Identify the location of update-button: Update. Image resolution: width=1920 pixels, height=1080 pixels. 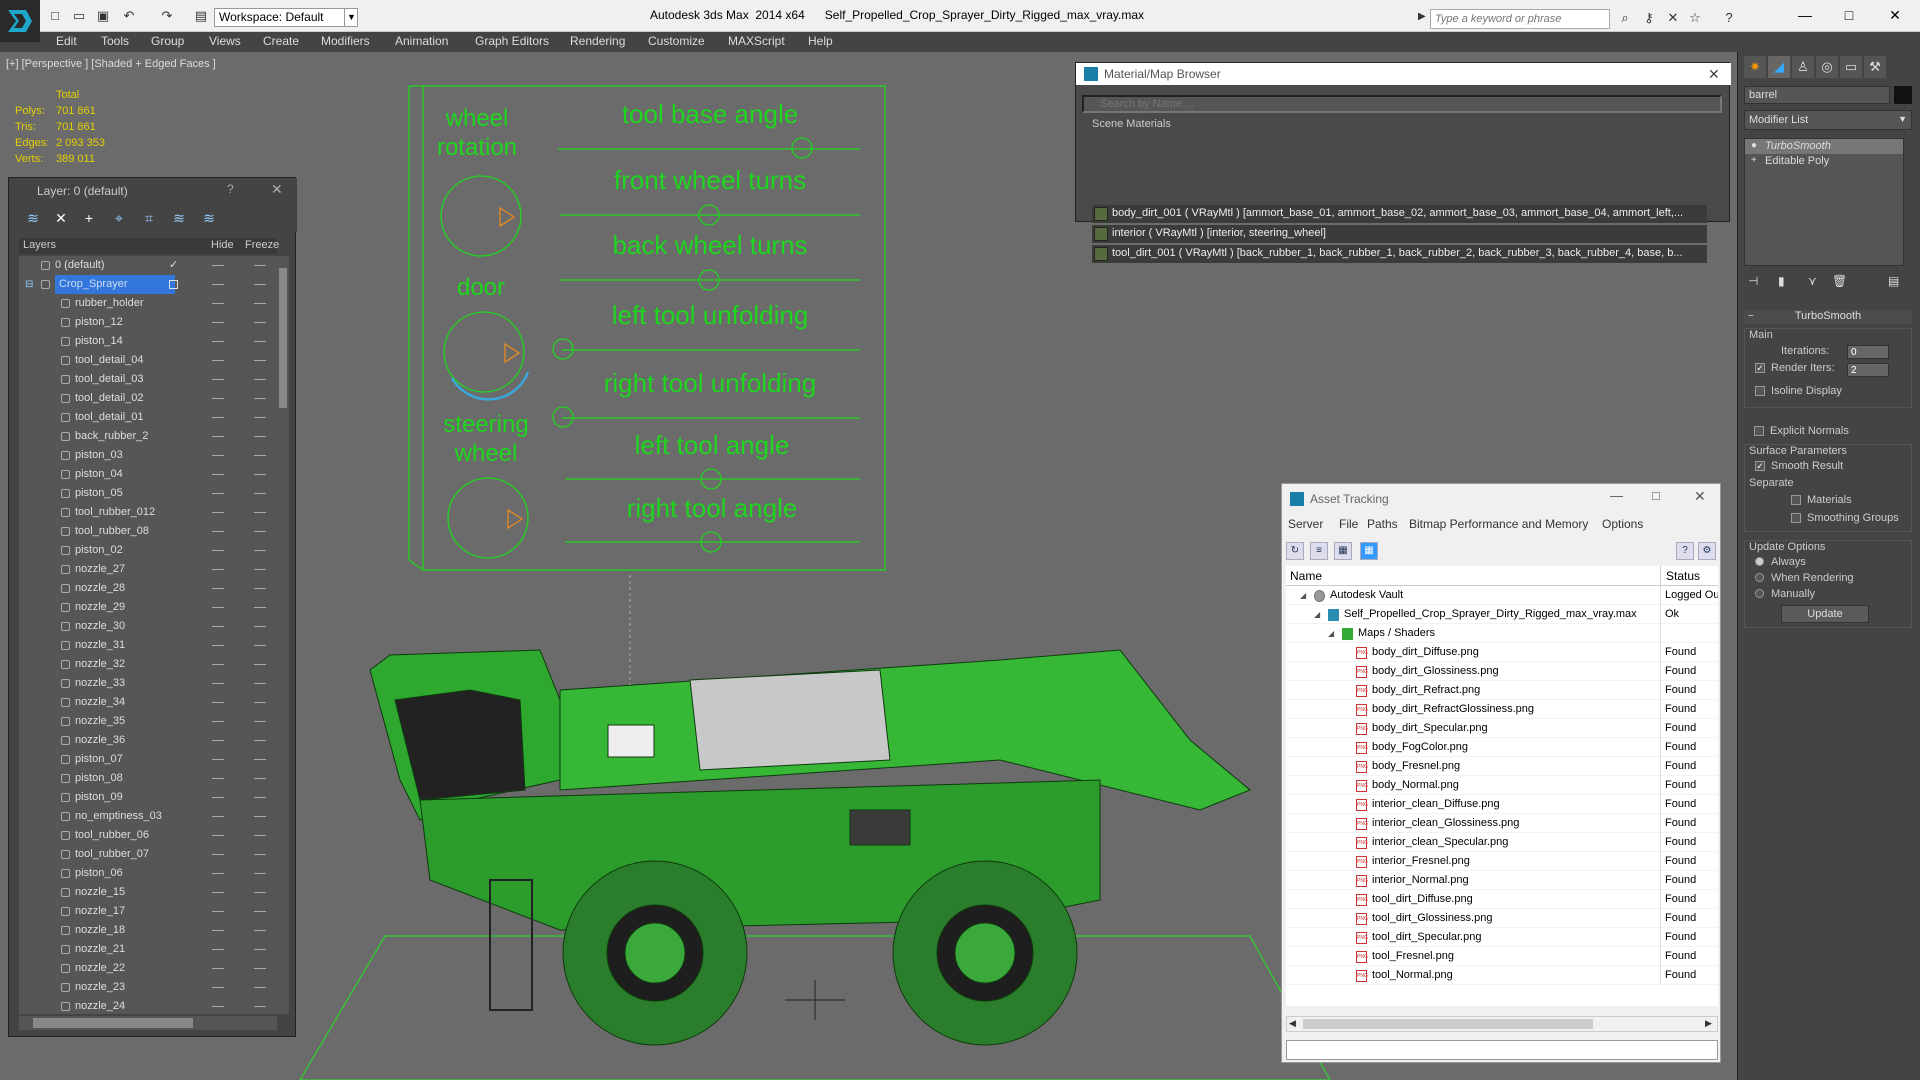
(1825, 614).